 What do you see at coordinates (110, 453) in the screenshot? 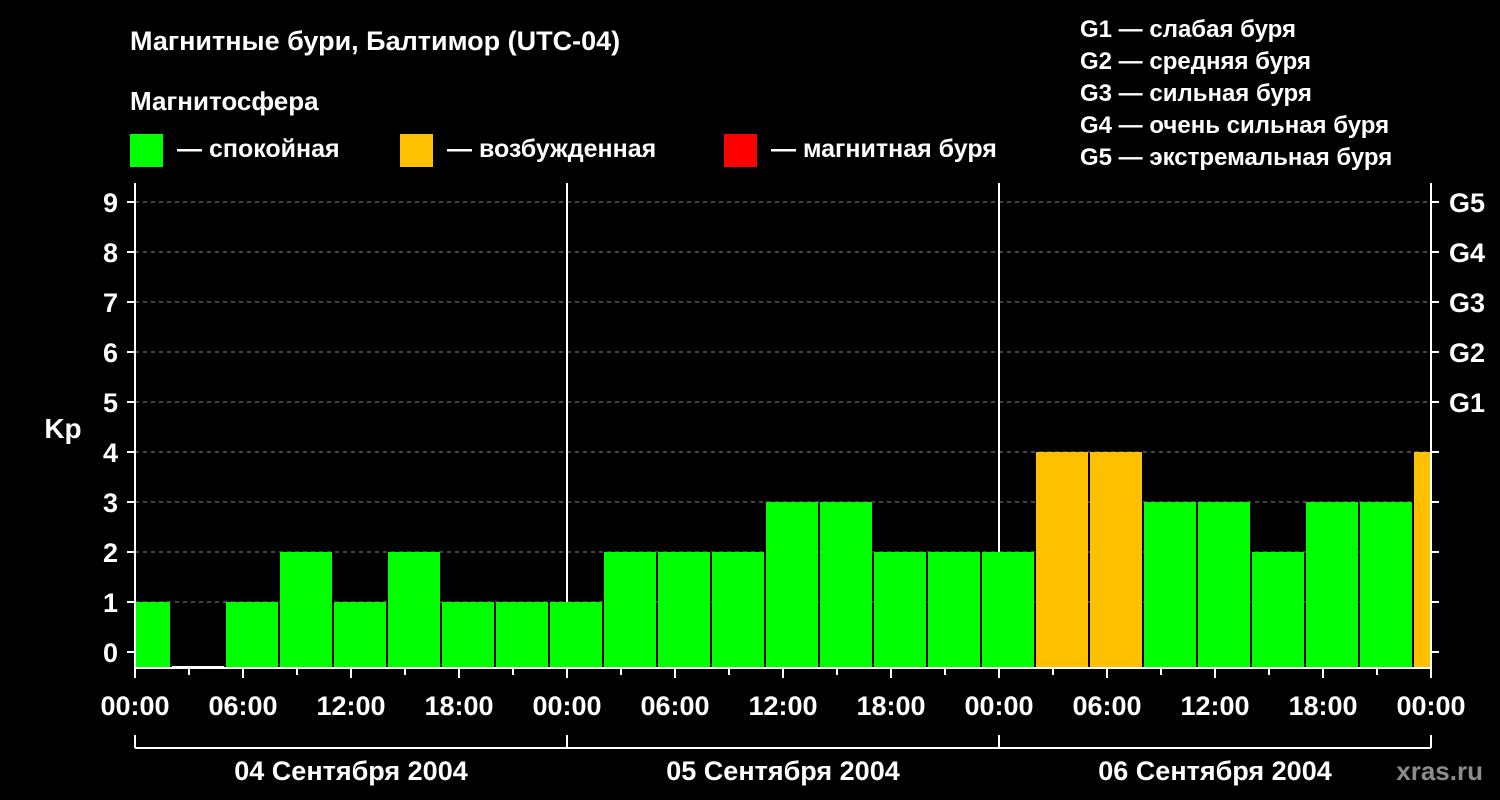
I see `y-tick-label-4: 4` at bounding box center [110, 453].